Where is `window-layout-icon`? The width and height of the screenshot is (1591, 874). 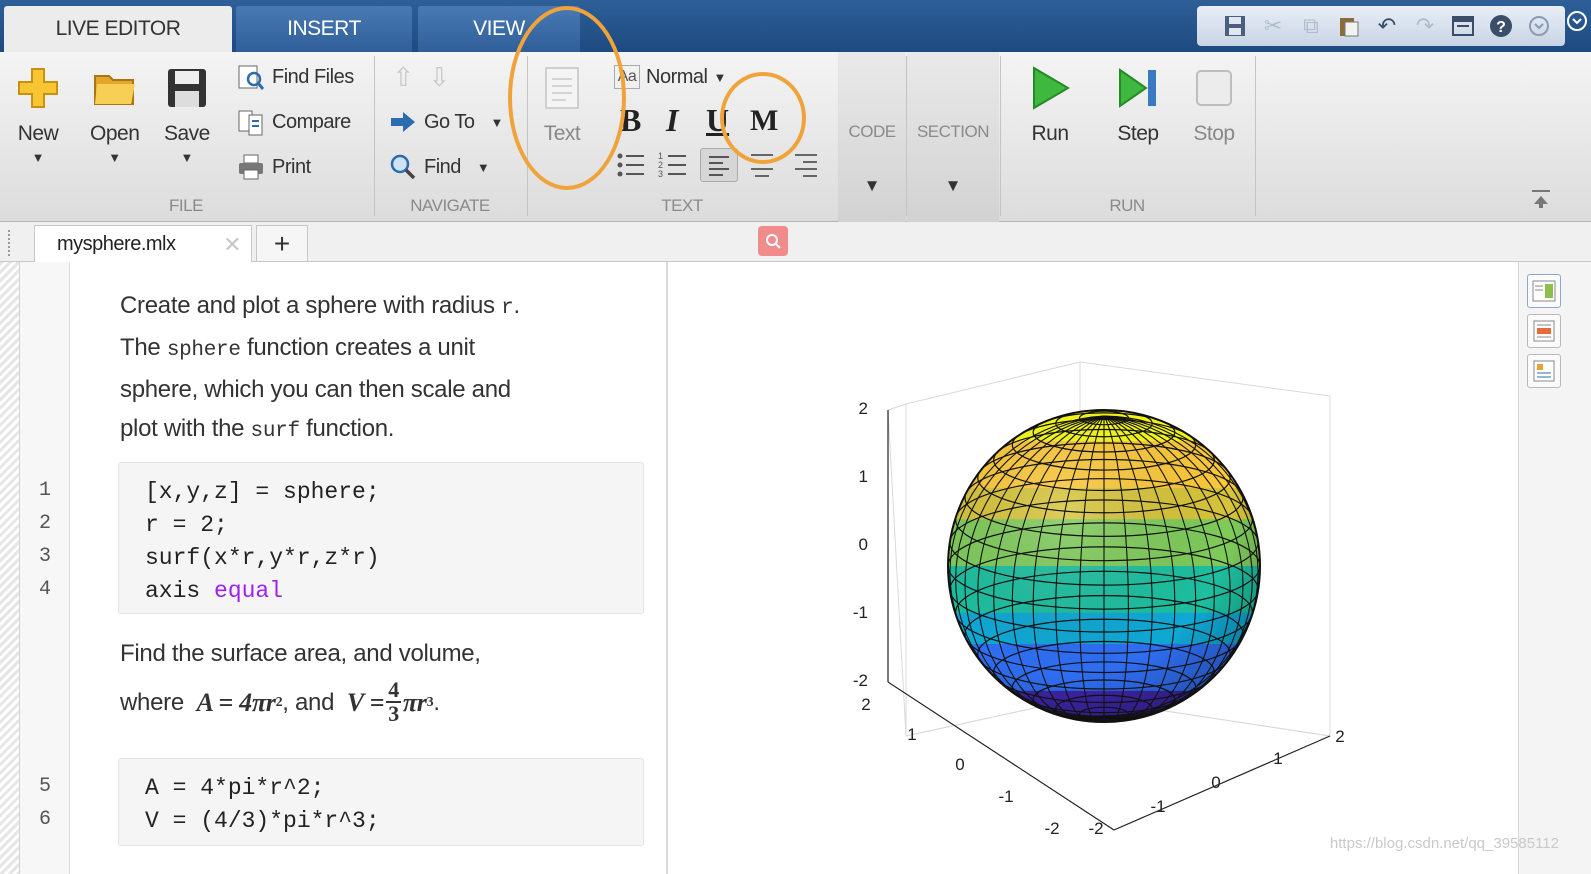
window-layout-icon is located at coordinates (1463, 26).